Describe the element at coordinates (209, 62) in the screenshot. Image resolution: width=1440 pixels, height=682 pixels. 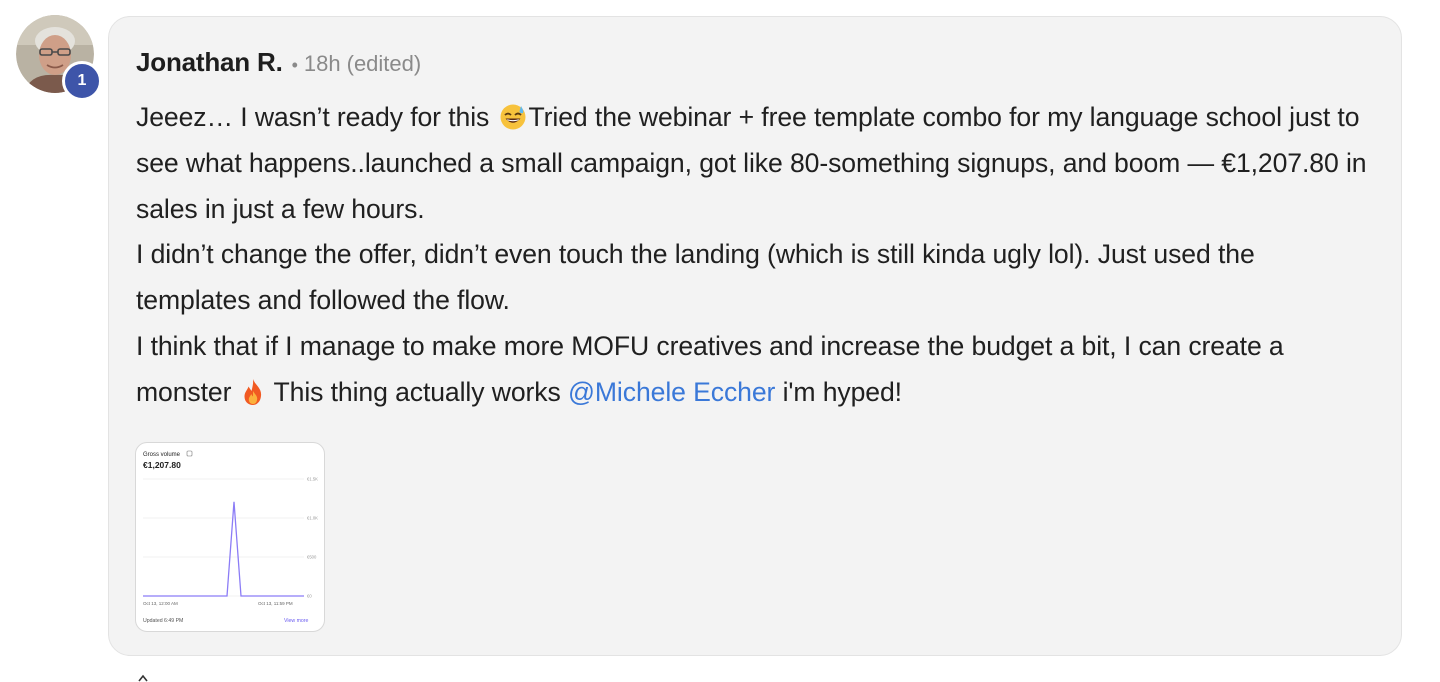
I see `author-name: Jonathan R.` at that location.